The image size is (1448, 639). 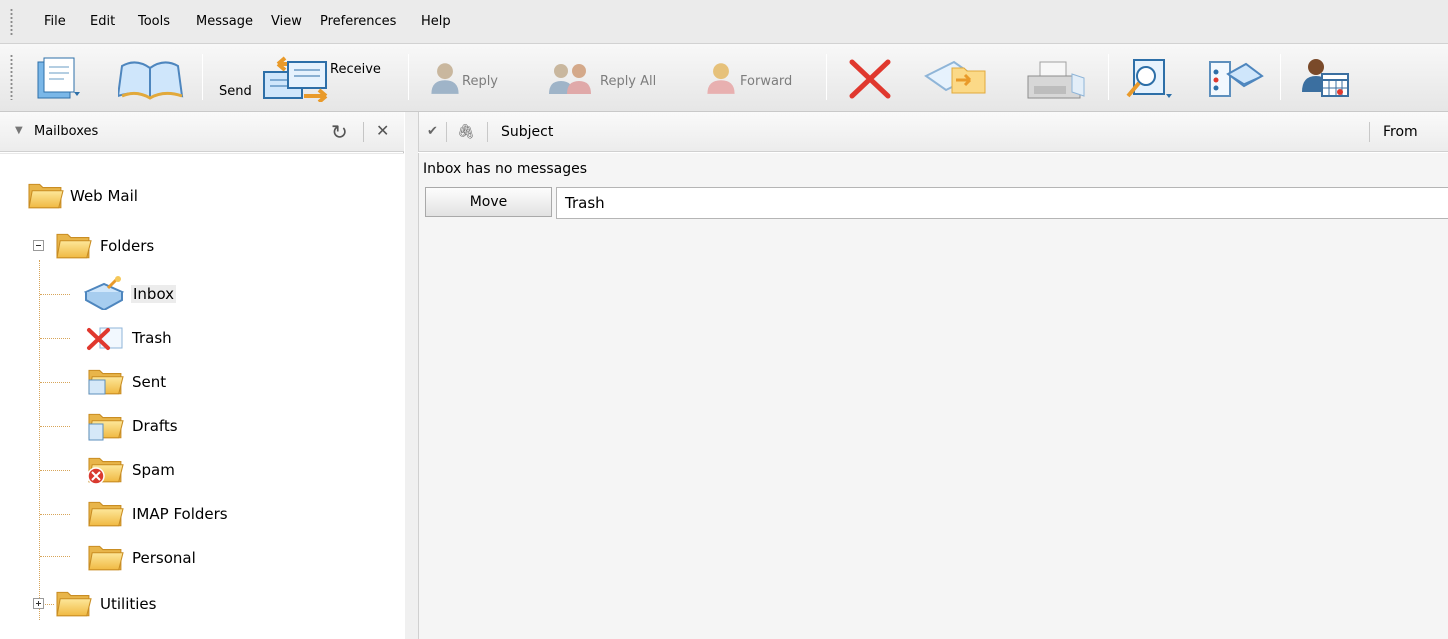 I want to click on print-icon, so click(x=1056, y=80).